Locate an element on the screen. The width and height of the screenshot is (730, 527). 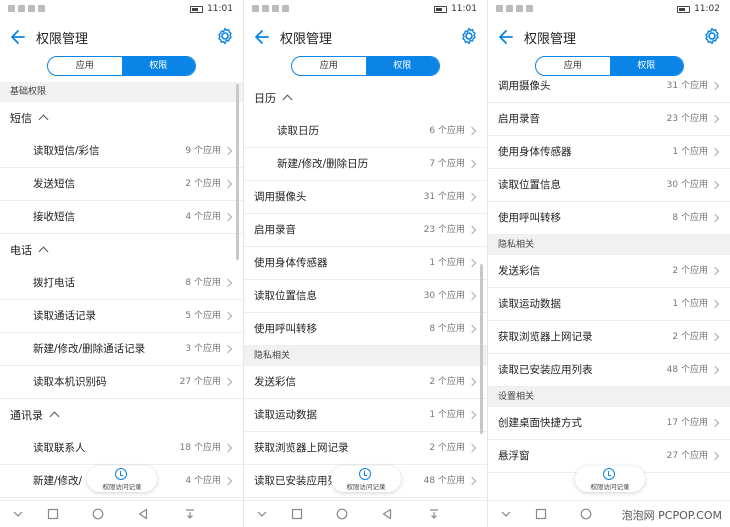
app-count: 3 个应用 is located at coordinates (203, 349).